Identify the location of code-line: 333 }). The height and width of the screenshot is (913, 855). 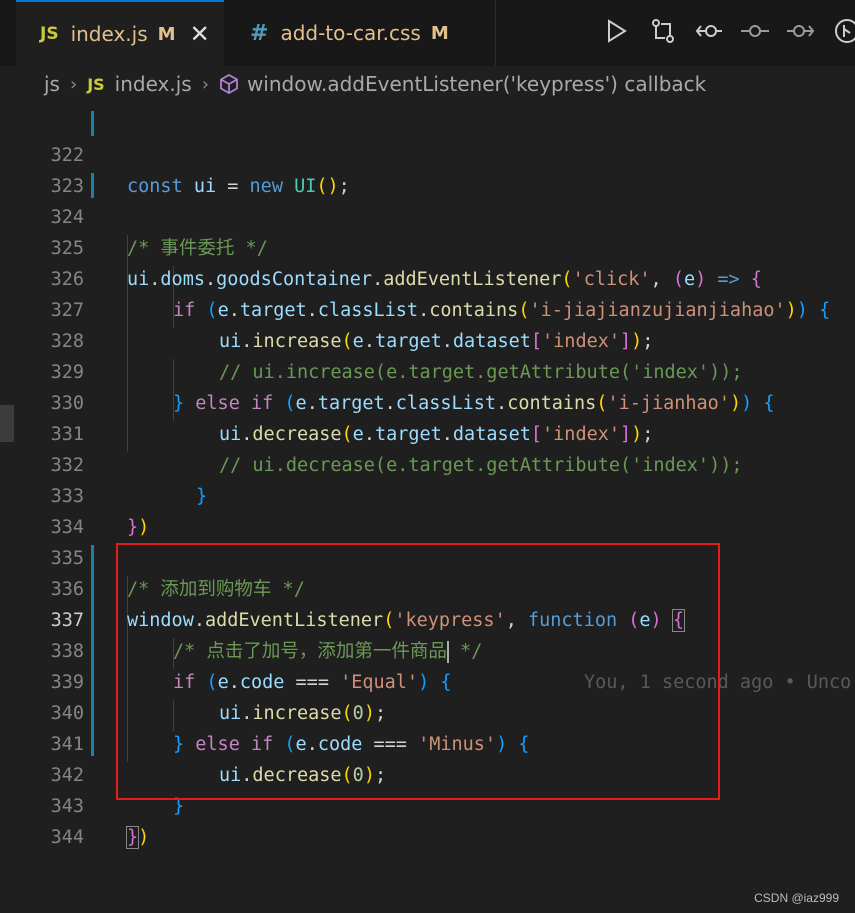
(427, 494).